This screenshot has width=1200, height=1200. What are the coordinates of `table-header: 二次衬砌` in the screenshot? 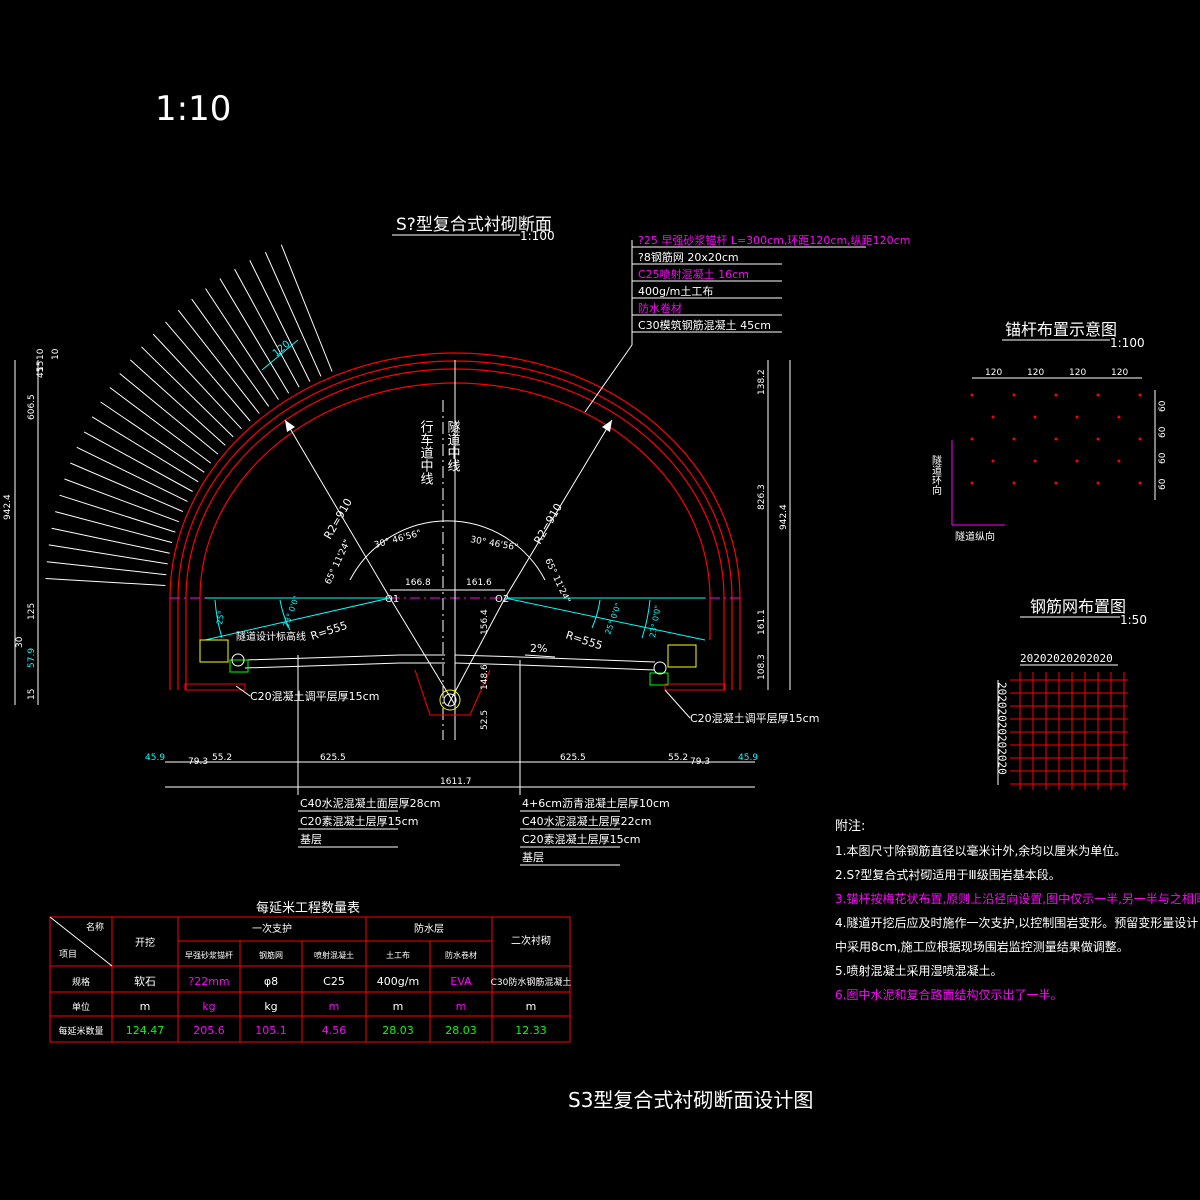 It's located at (531, 940).